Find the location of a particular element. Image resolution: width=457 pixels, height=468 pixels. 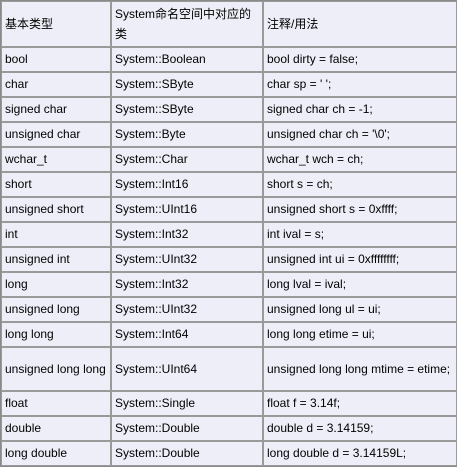

cell-basic-type: char is located at coordinates (56, 84).